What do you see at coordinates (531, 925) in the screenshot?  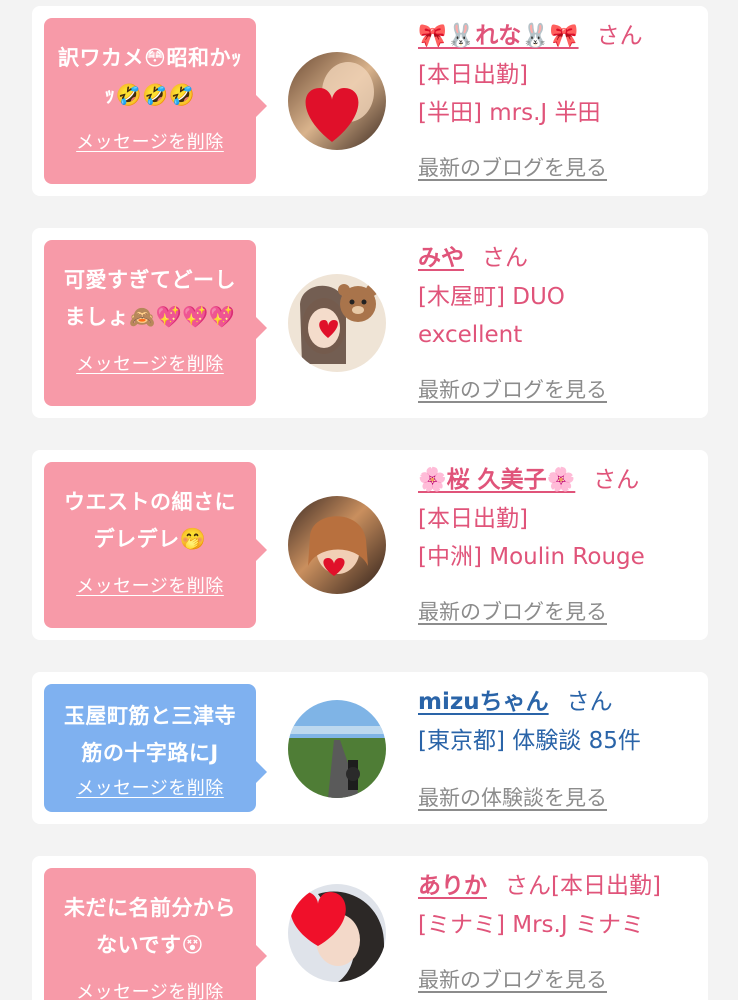 I see `sender-detail: [ミナミ] Mrs.J ミナミ` at bounding box center [531, 925].